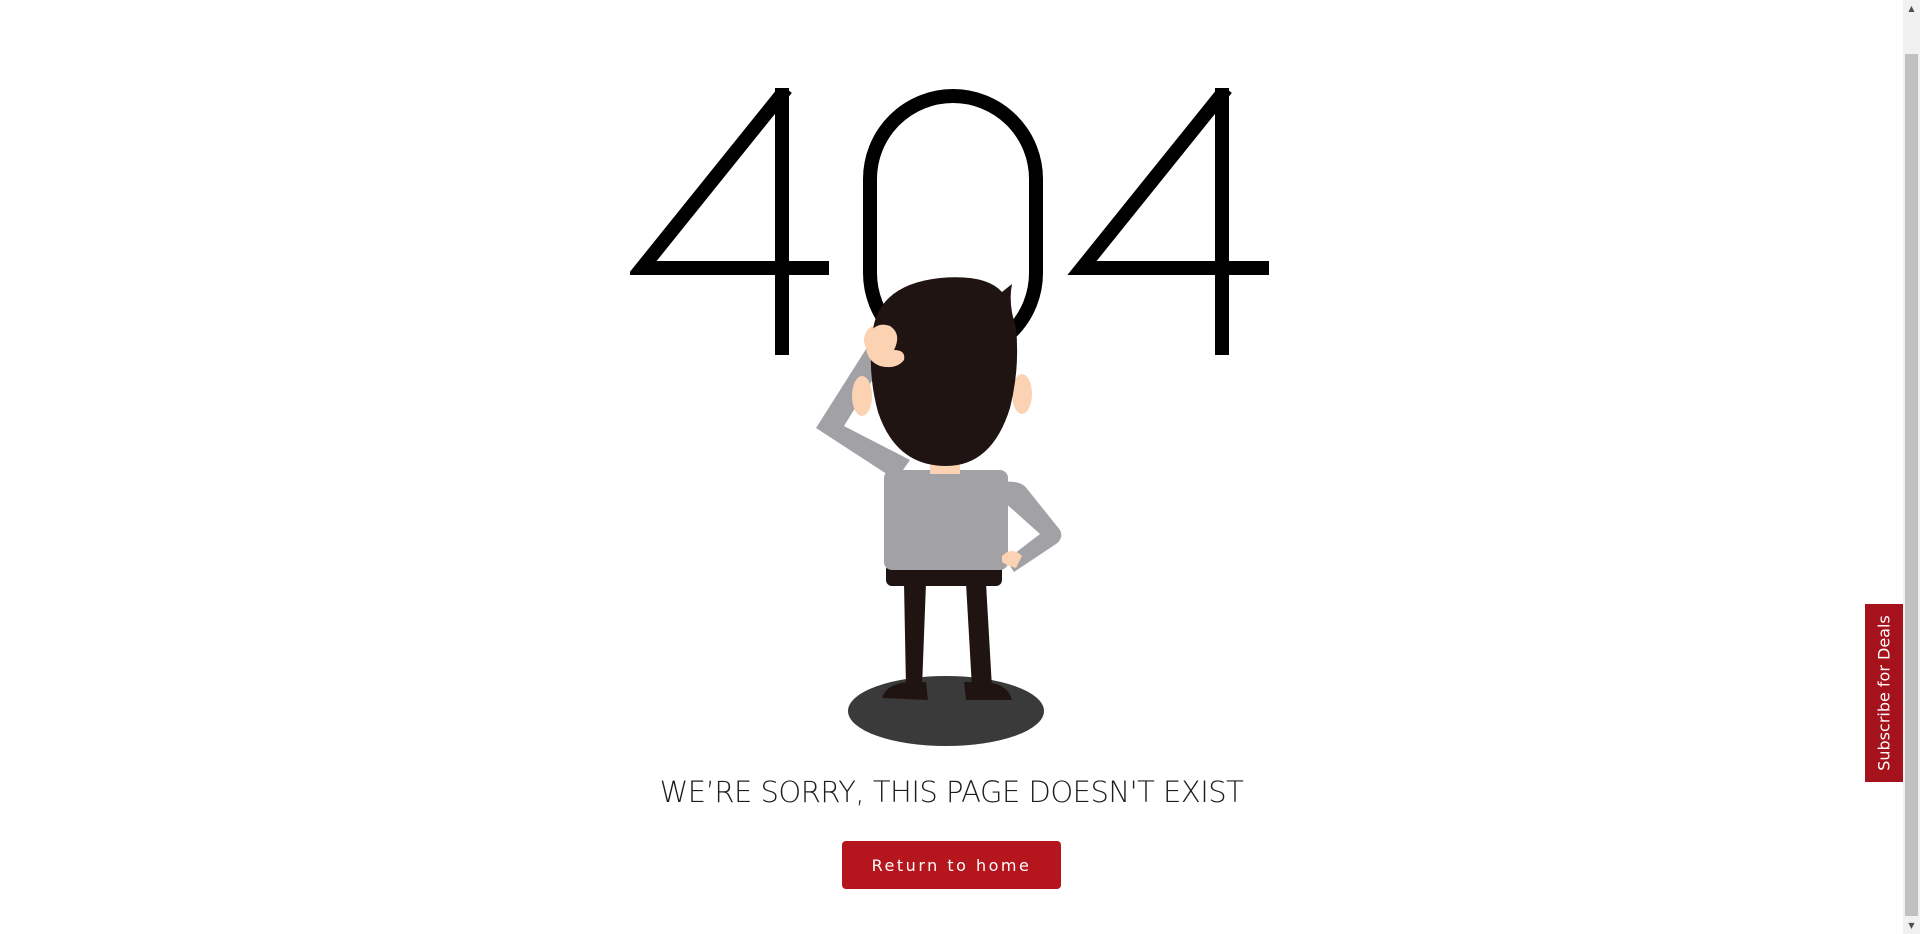 The height and width of the screenshot is (934, 1920). Describe the element at coordinates (946, 711) in the screenshot. I see `floor-shadow` at that location.